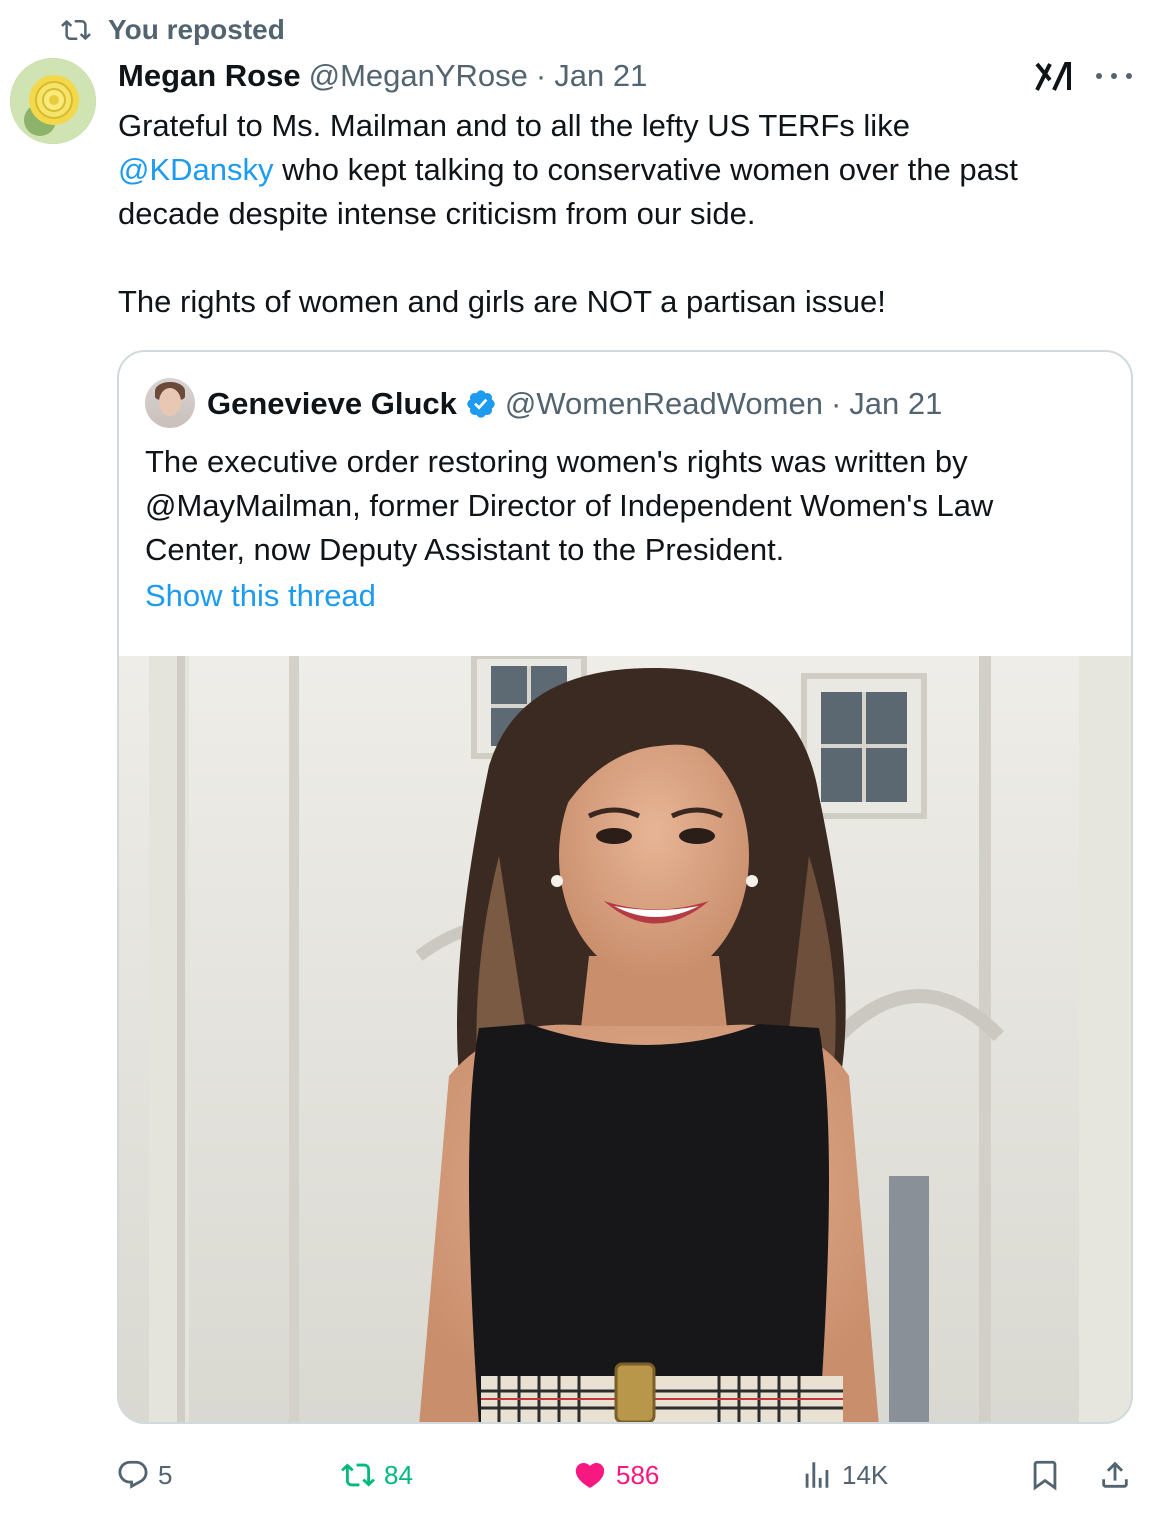  Describe the element at coordinates (600, 76) in the screenshot. I see `post-date: Jan 21` at that location.